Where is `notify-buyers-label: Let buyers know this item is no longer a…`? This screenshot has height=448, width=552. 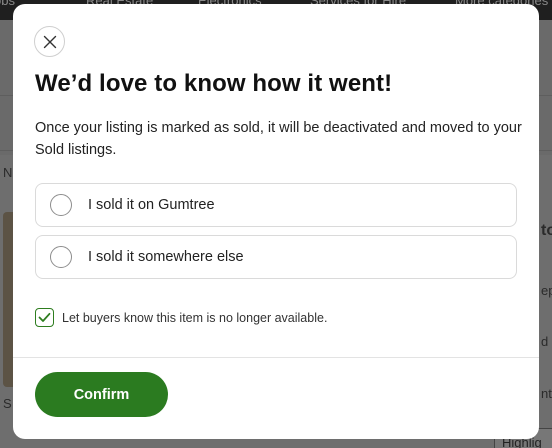 notify-buyers-label: Let buyers know this item is no longer a… is located at coordinates (195, 317).